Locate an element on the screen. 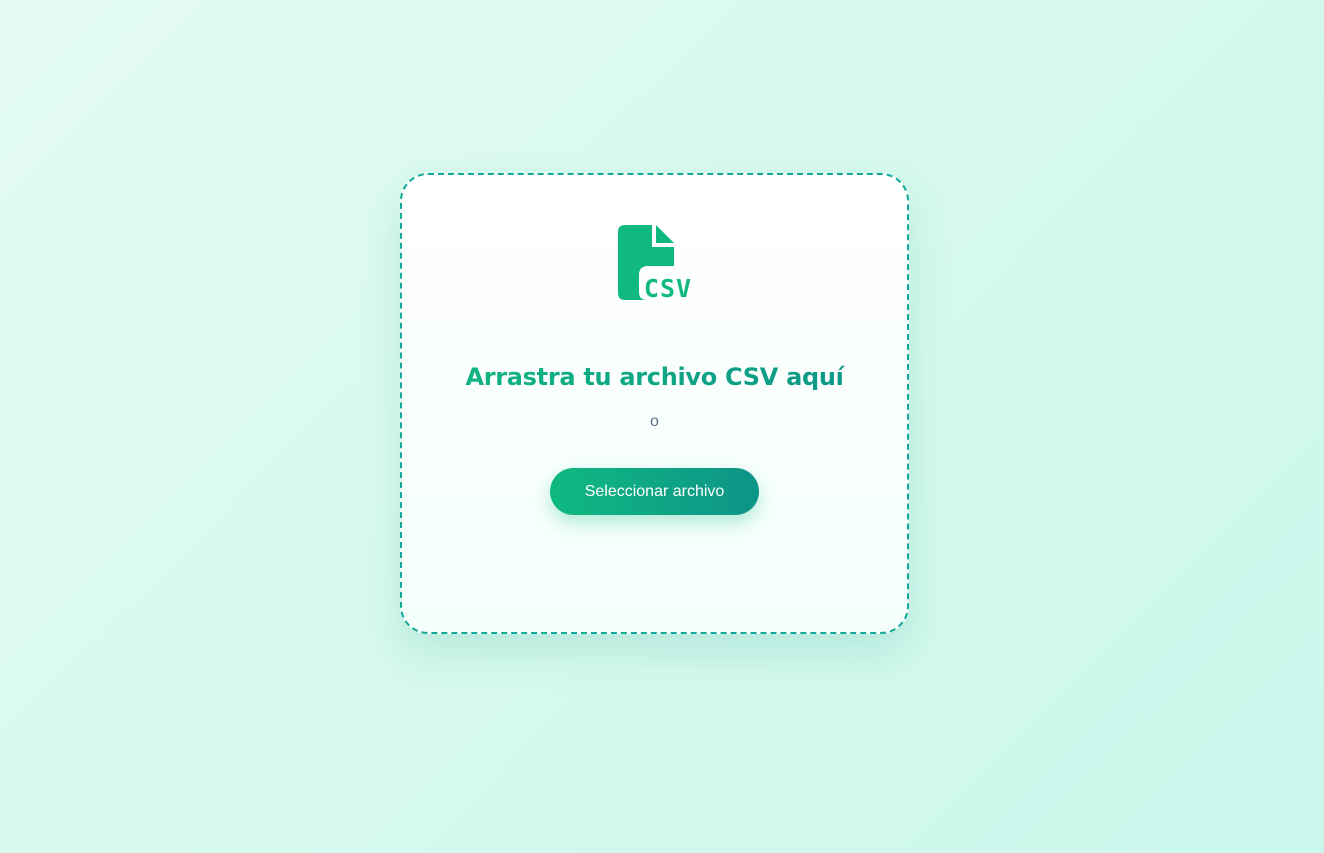 The image size is (1324, 853). svg-text: CSV is located at coordinates (668, 287).